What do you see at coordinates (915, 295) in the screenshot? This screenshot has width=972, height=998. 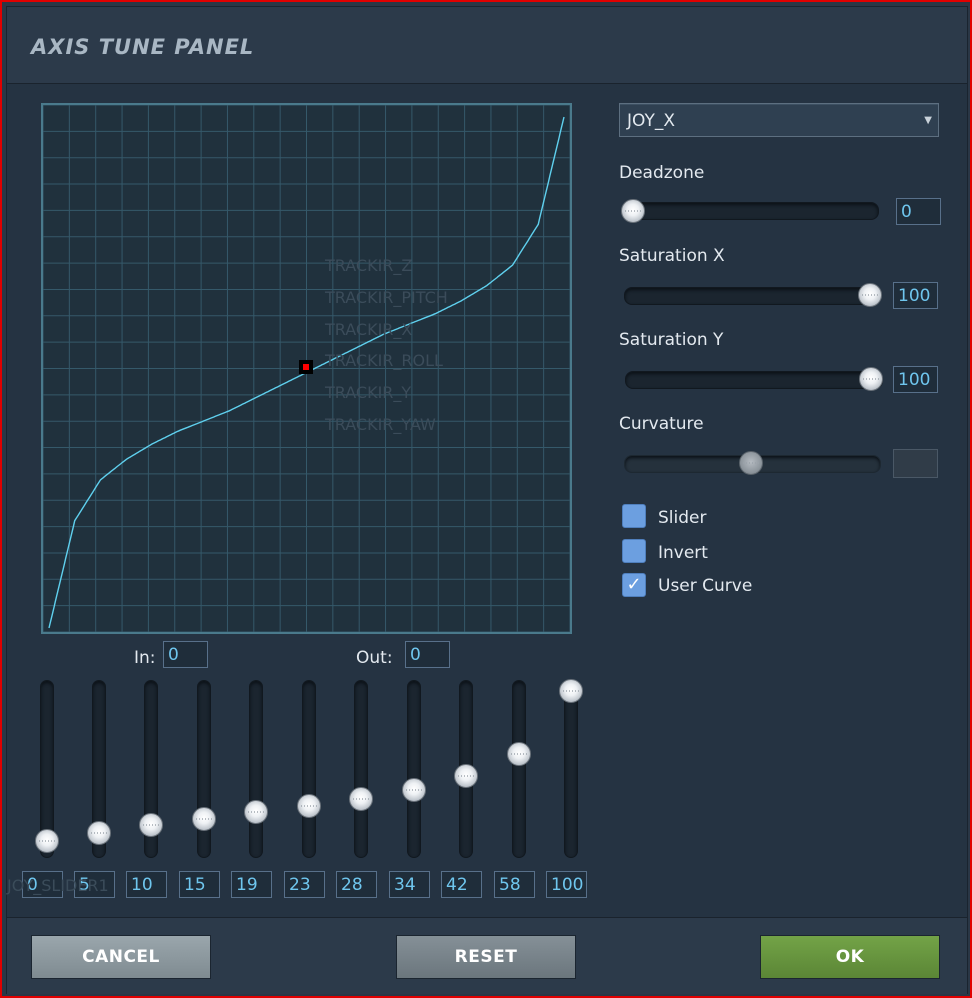 I see `saturation-x-value-field: 100` at bounding box center [915, 295].